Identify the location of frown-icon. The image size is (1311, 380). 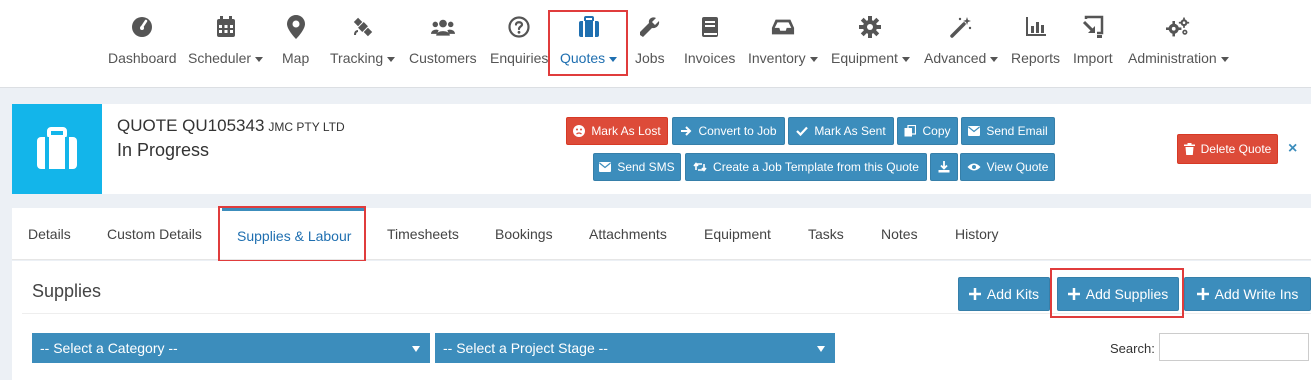
(579, 131).